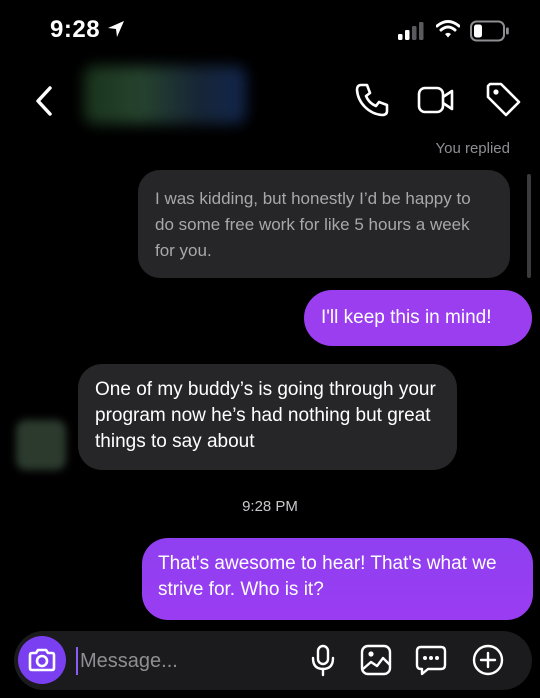  I want to click on back-chevron-icon, so click(45, 101).